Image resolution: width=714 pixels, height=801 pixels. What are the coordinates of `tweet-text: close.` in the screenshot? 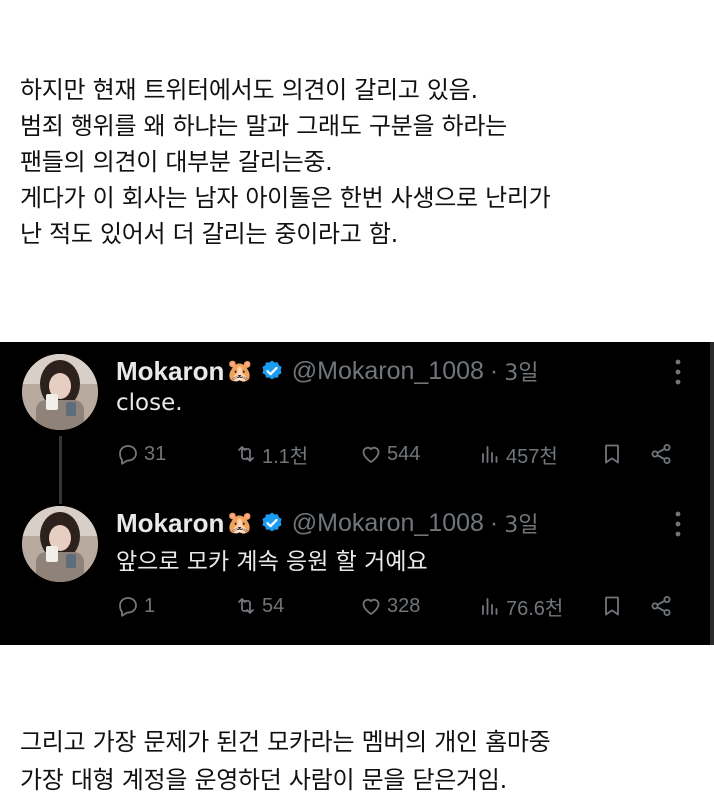 It's located at (149, 403).